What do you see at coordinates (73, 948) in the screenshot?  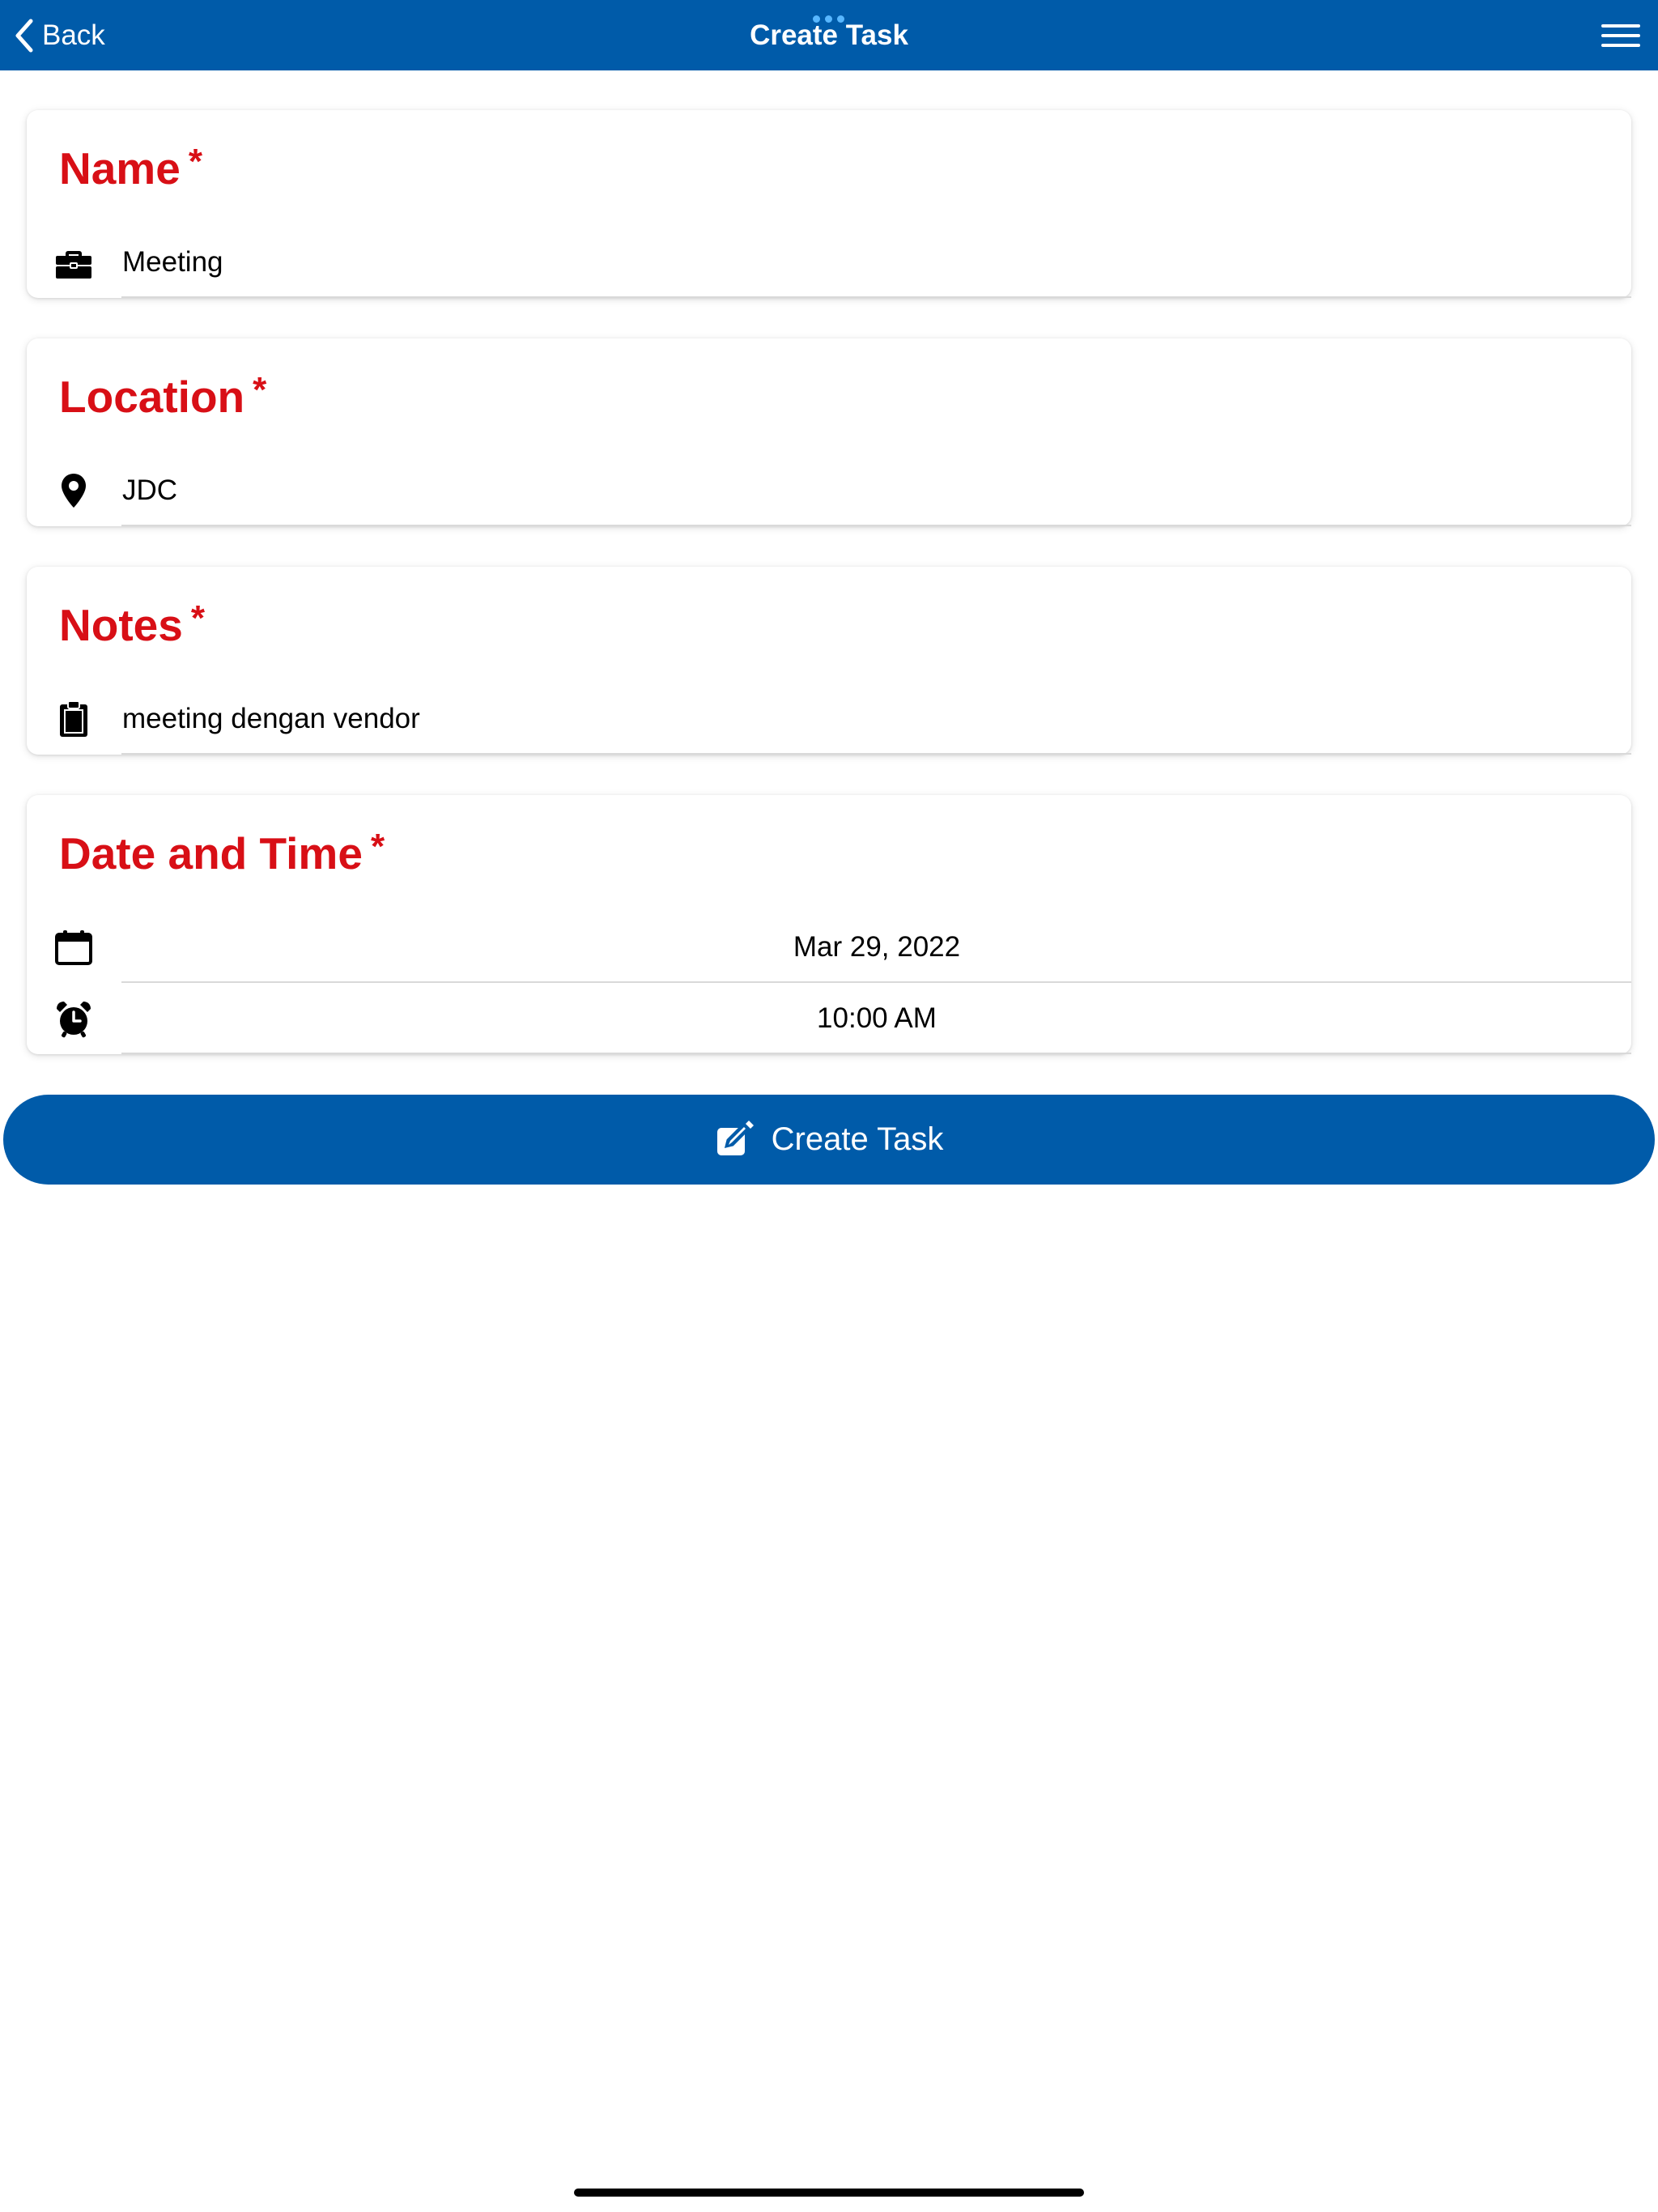 I see `calendar-icon` at bounding box center [73, 948].